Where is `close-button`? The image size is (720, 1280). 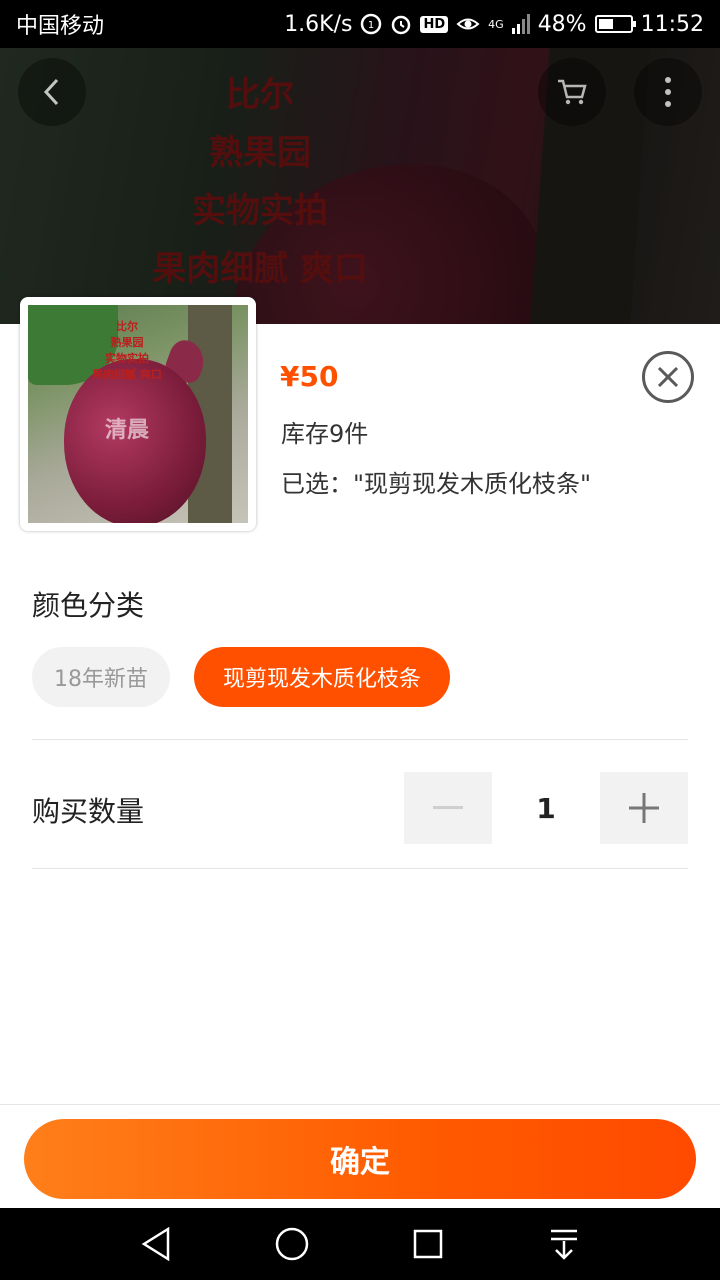
close-button is located at coordinates (668, 377).